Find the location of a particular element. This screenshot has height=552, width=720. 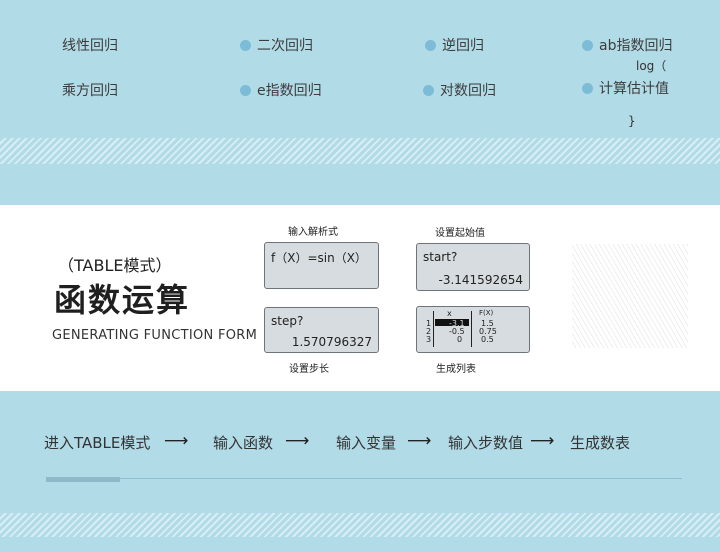

menu-quadratic-regression: 二次回归 is located at coordinates (276, 45).